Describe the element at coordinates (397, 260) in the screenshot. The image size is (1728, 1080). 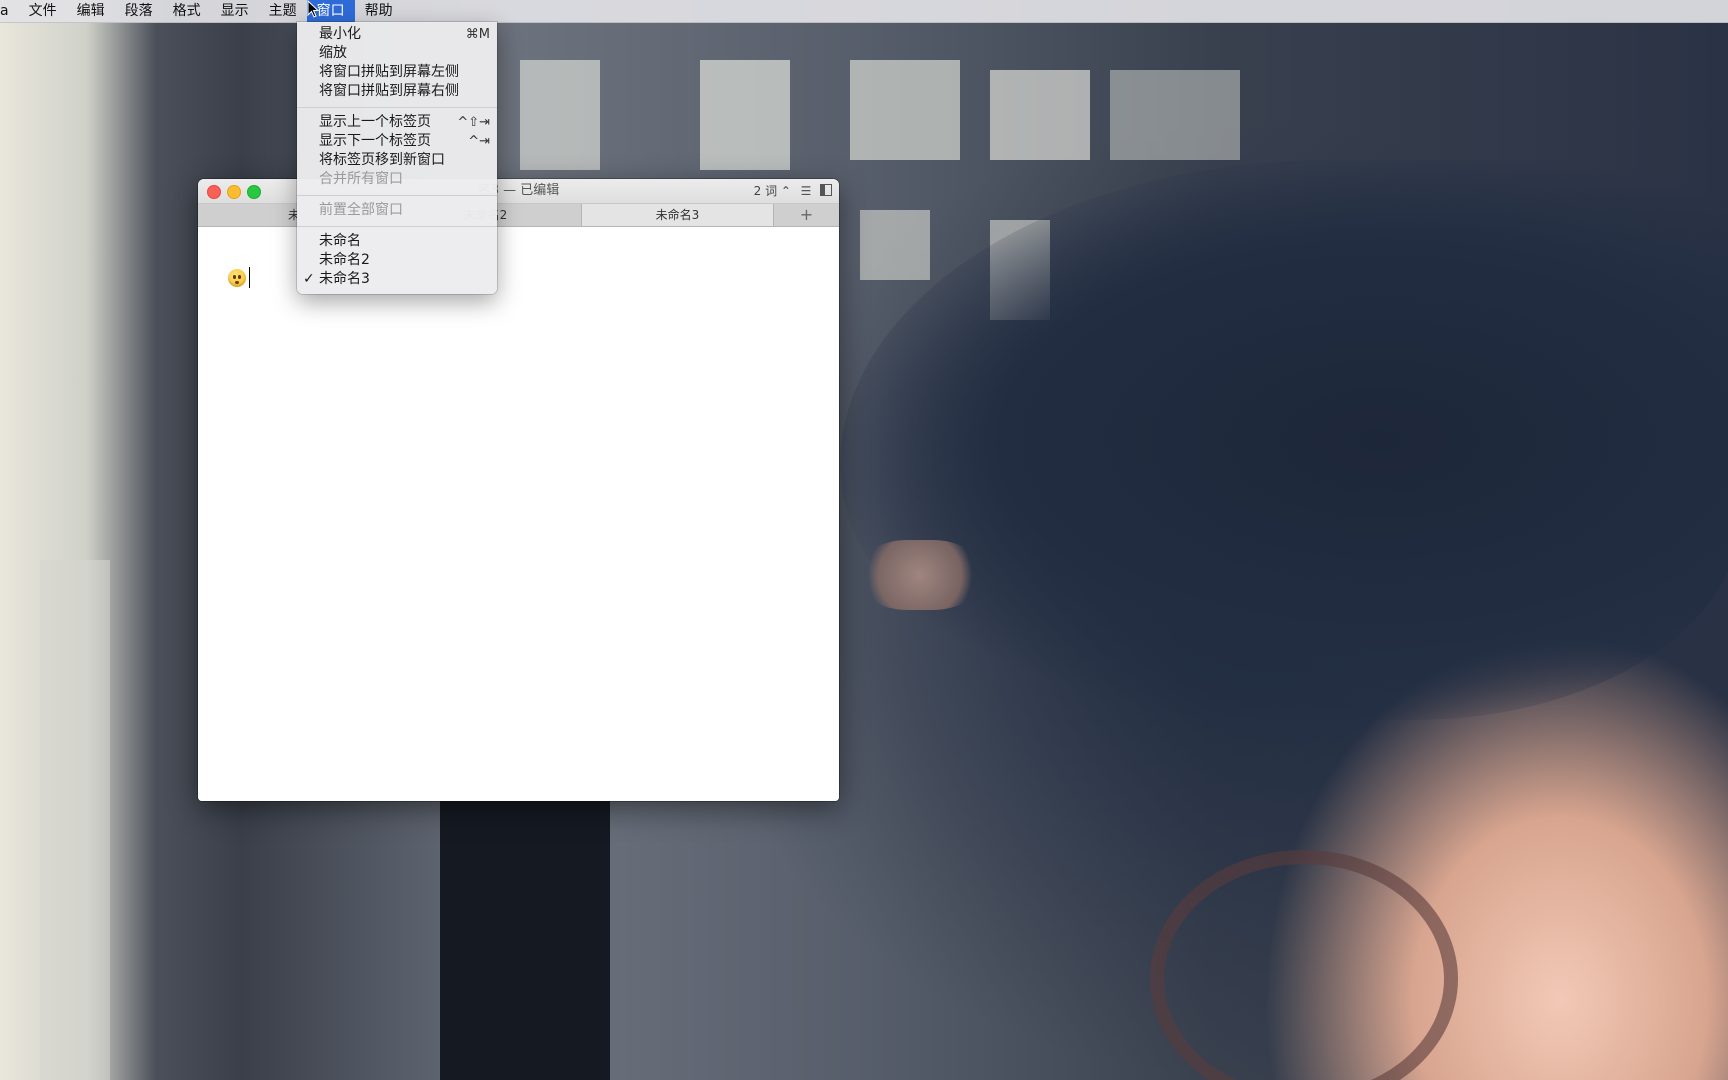
I see `menu-item-window-untitled-2: 未命名2` at that location.